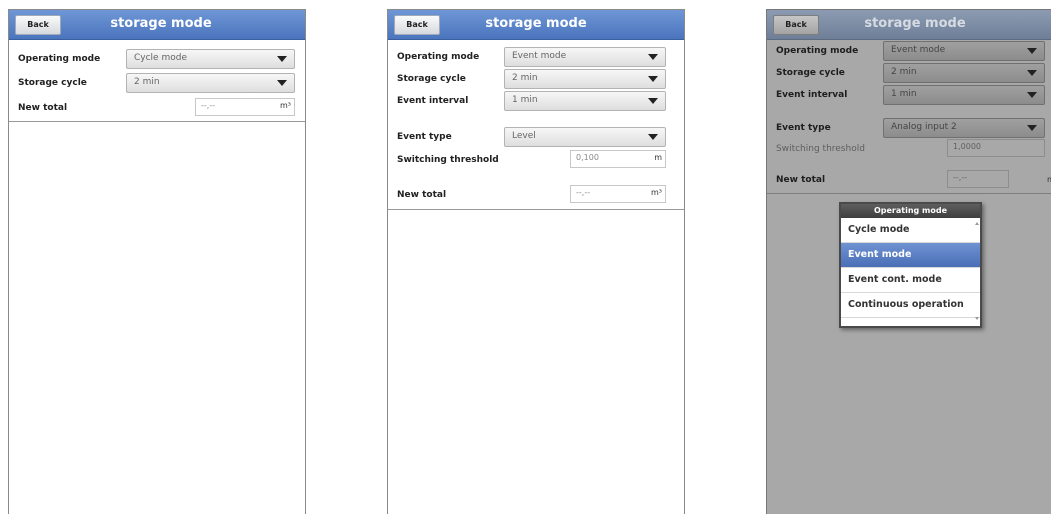 This screenshot has height=514, width=1051. What do you see at coordinates (924, 127) in the screenshot?
I see `event-type-value: Analog input 2` at bounding box center [924, 127].